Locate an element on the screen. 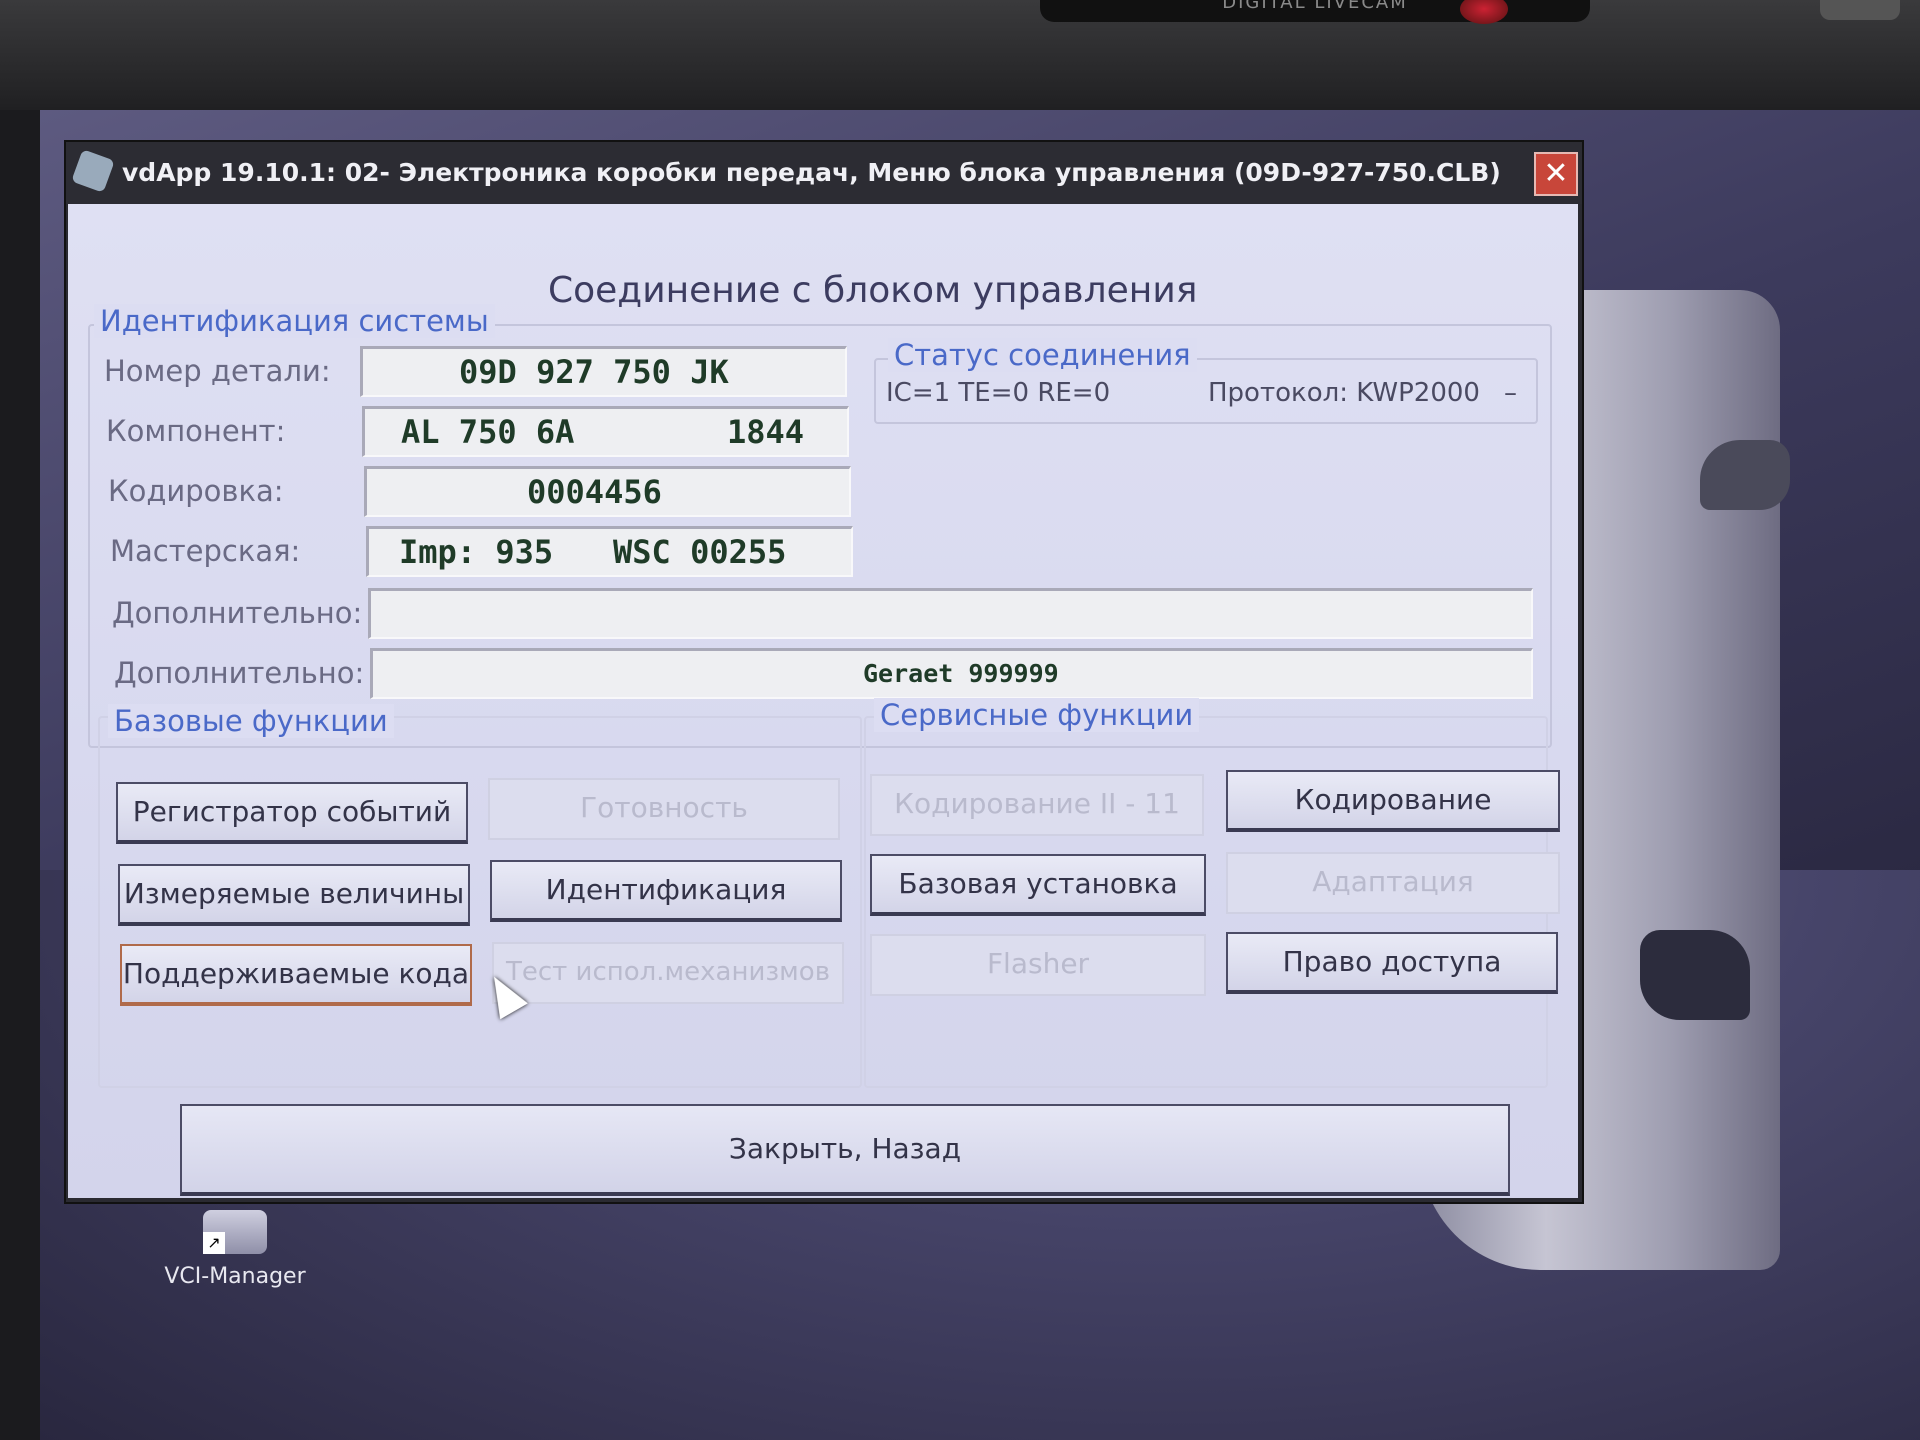  system-identification-label: Идентификация системы is located at coordinates (294, 321).